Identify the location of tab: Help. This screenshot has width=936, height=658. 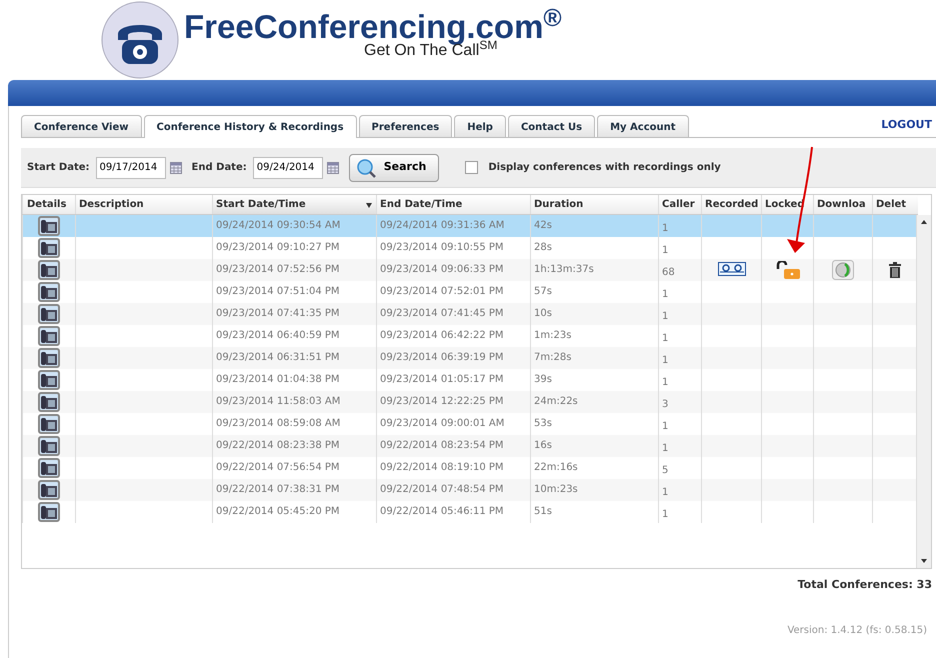
(480, 126).